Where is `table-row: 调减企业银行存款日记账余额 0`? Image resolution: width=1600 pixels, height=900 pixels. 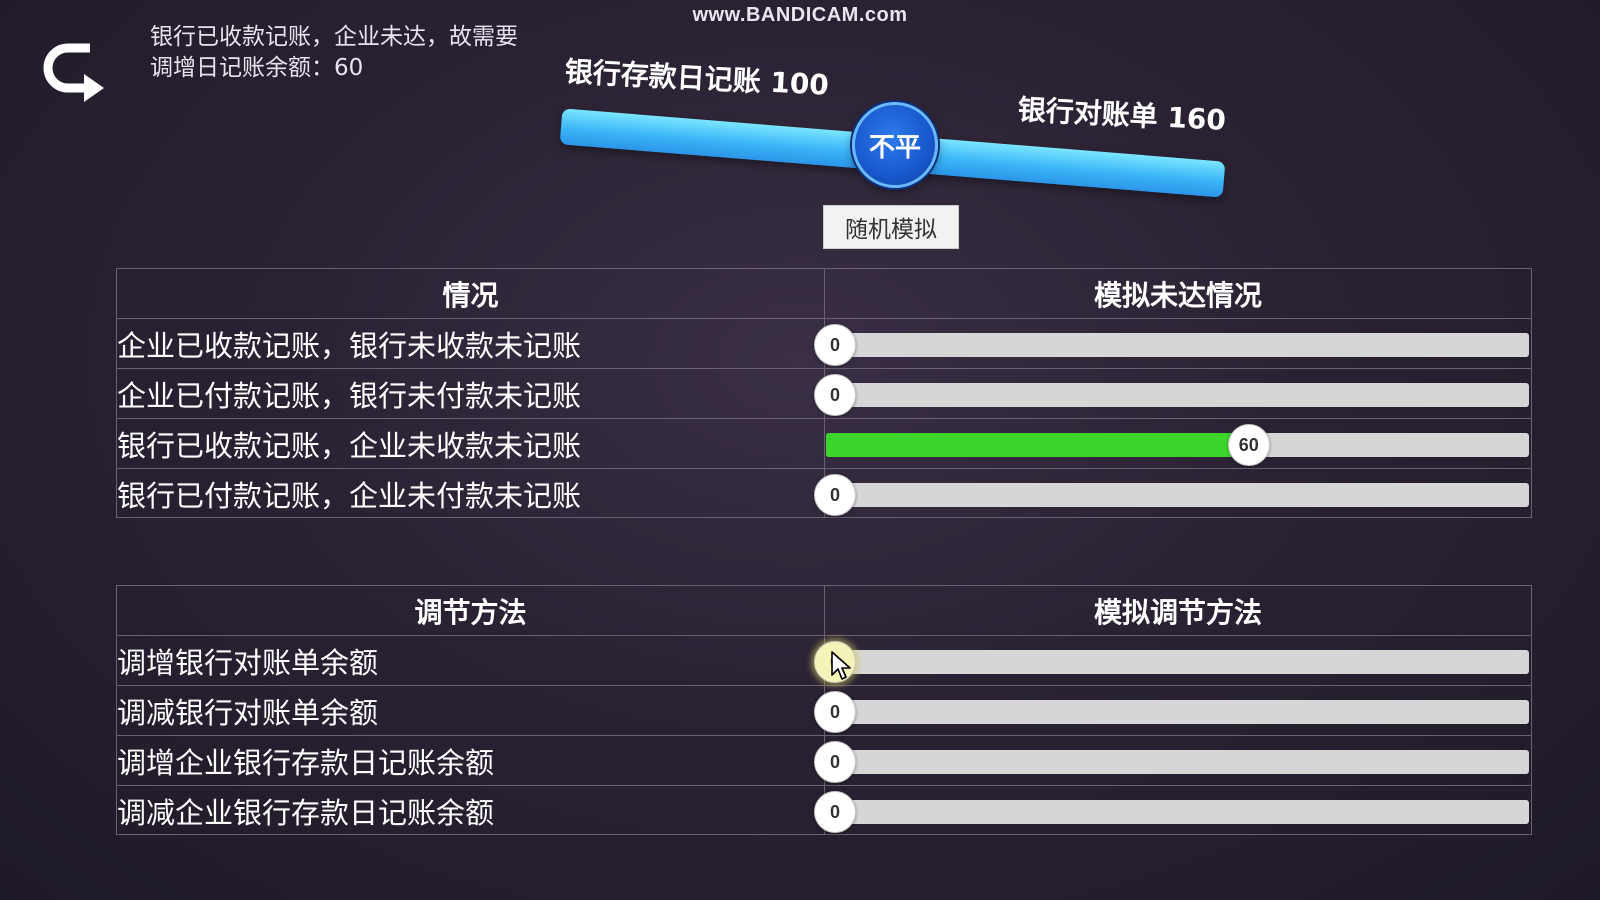
table-row: 调减企业银行存款日记账余额 0 is located at coordinates (824, 811).